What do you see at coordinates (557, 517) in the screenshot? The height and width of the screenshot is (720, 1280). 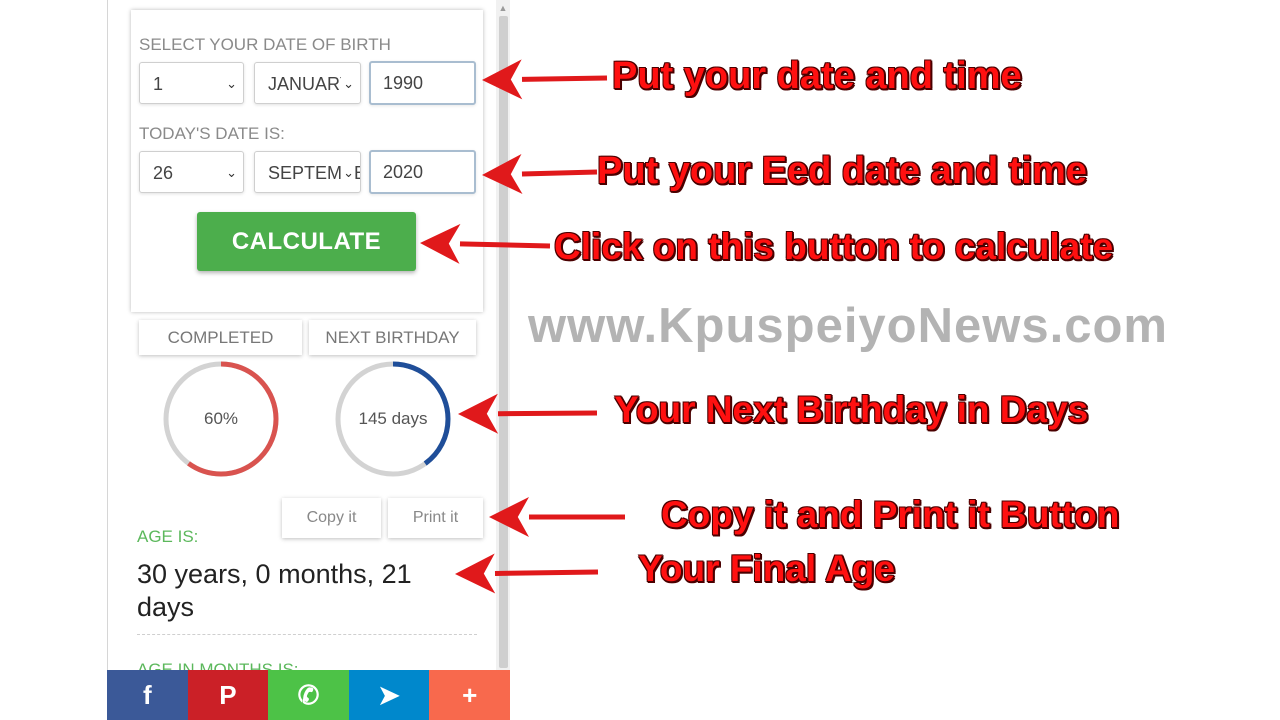 I see `arrow-to-copy-print-icon` at bounding box center [557, 517].